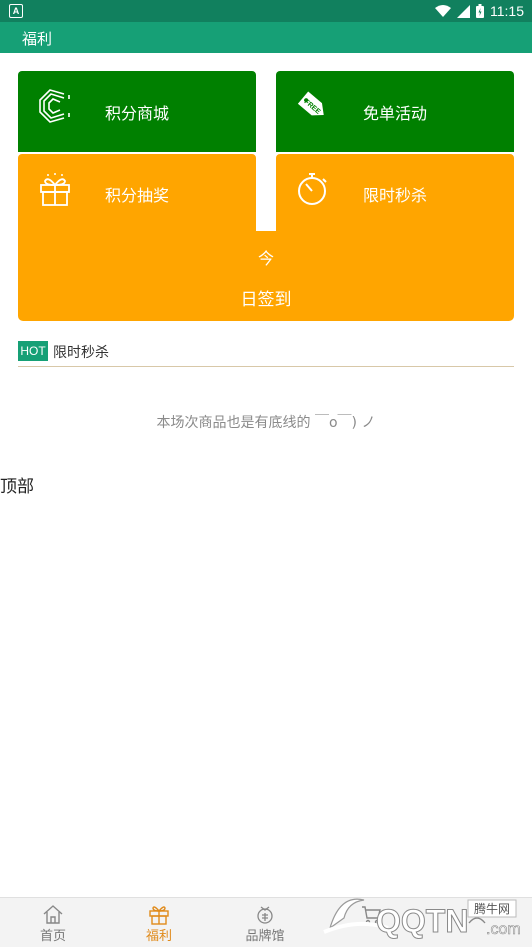  Describe the element at coordinates (159, 915) in the screenshot. I see `gift-icon` at that location.